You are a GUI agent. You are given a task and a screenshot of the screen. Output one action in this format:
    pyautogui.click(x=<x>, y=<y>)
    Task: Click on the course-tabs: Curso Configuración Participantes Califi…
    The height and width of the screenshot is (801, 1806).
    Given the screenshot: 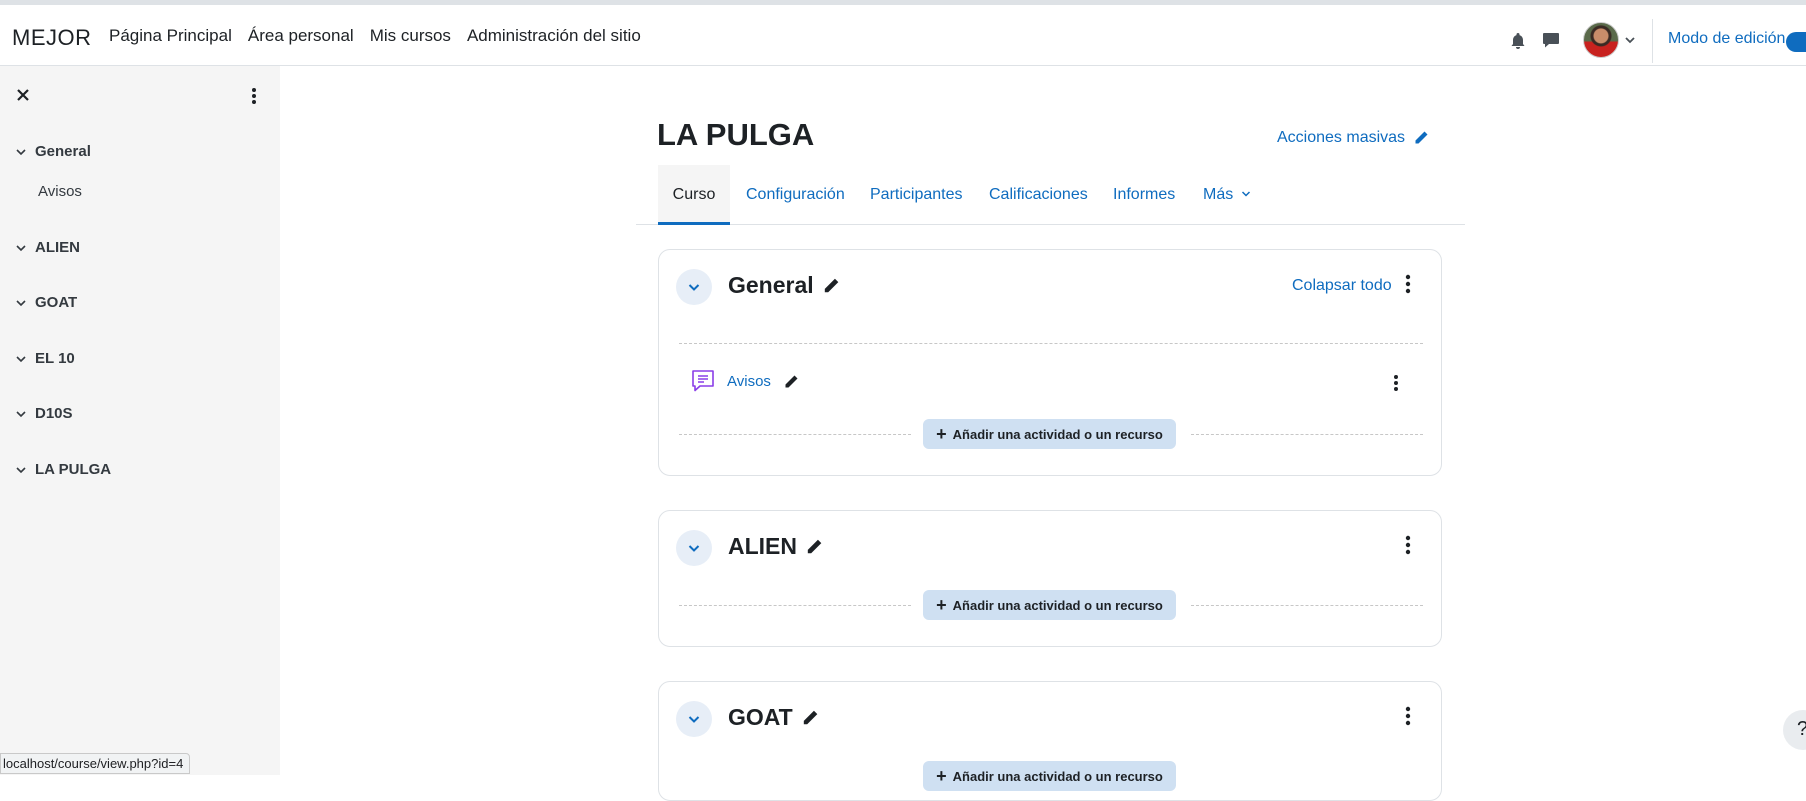 What is the action you would take?
    pyautogui.click(x=1050, y=195)
    